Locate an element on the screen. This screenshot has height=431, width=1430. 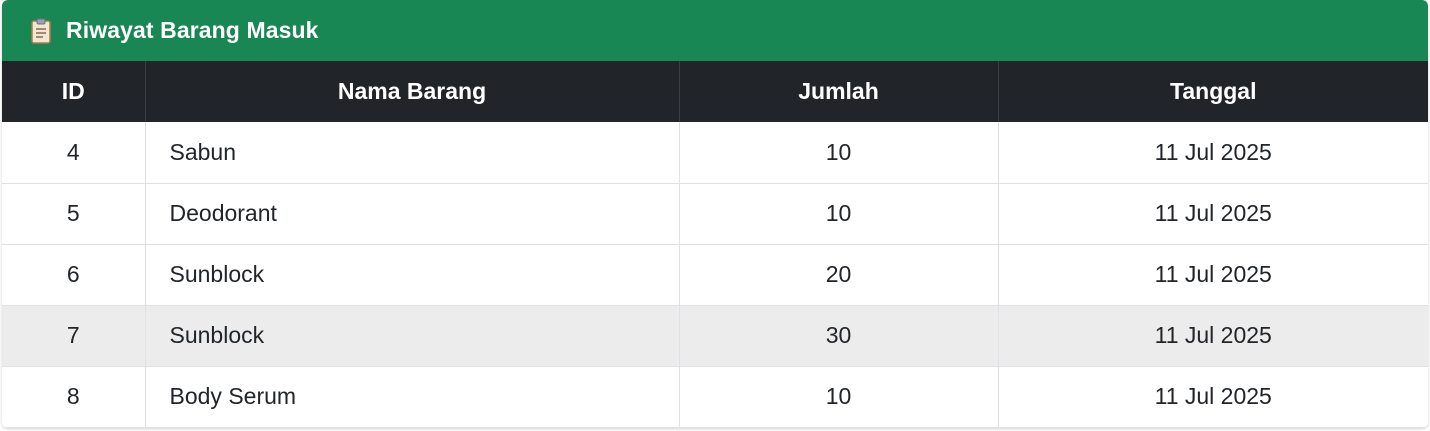
cell-name: Body Serum is located at coordinates (412, 397).